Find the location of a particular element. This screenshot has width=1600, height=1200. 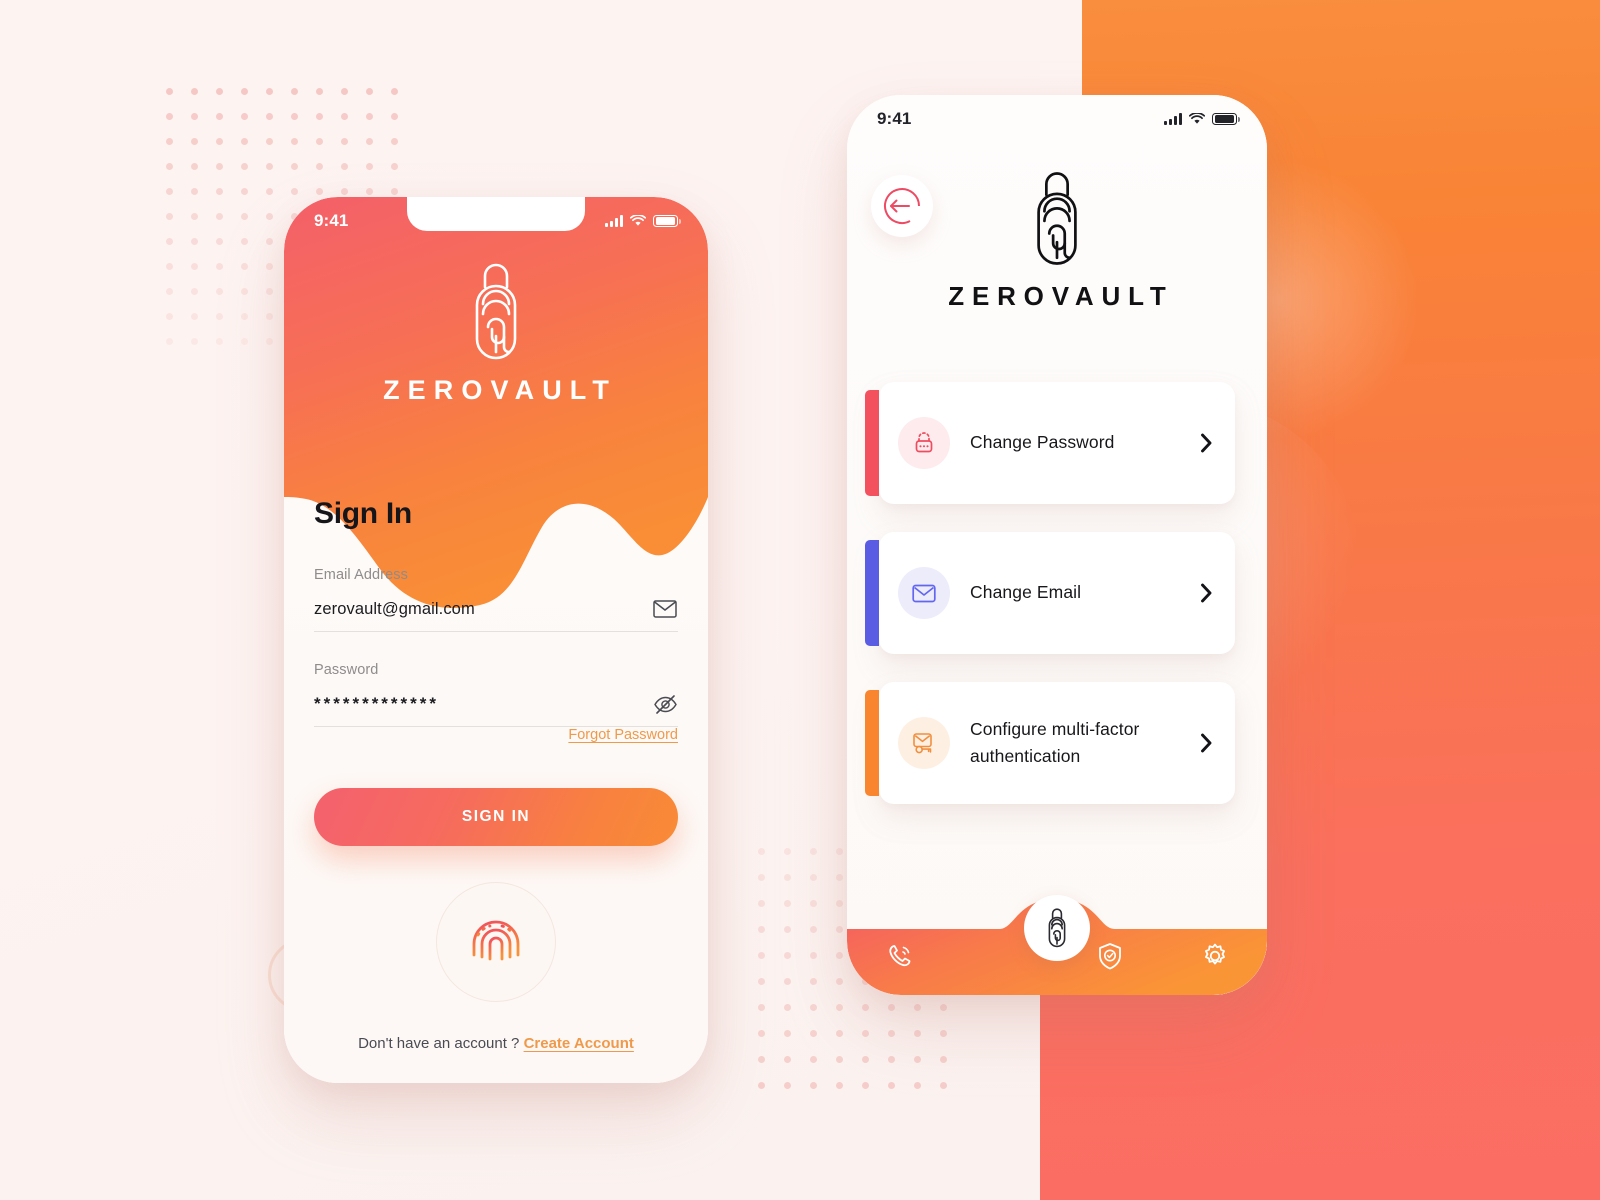

phone-notch is located at coordinates (496, 214).